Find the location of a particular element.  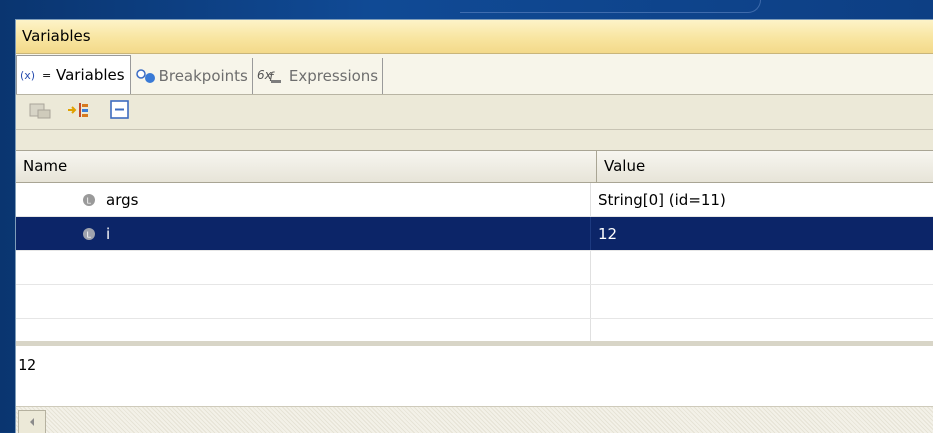

table-header: Name Value is located at coordinates (474, 166).